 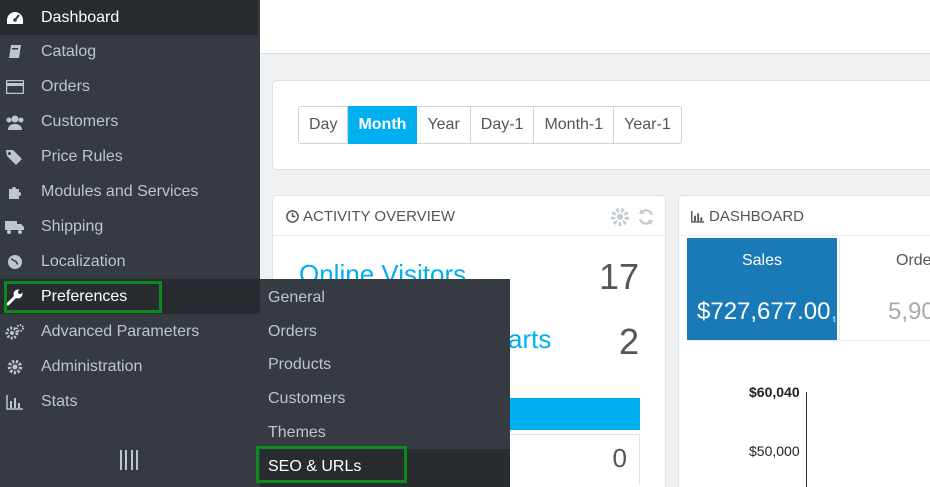 What do you see at coordinates (444, 125) in the screenshot?
I see `period-year-button: Year` at bounding box center [444, 125].